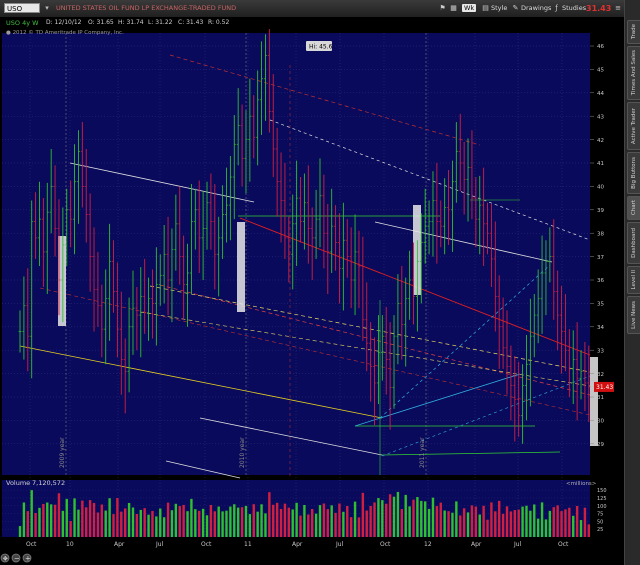 The height and width of the screenshot is (565, 640). What do you see at coordinates (600, 141) in the screenshot?
I see `price-tick-label: 42` at bounding box center [600, 141].